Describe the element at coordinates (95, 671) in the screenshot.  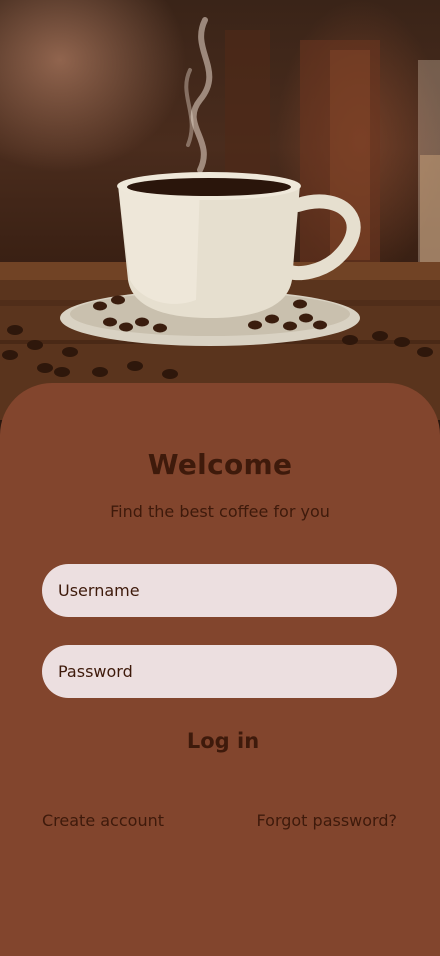
I see `password-placeholder: Password` at that location.